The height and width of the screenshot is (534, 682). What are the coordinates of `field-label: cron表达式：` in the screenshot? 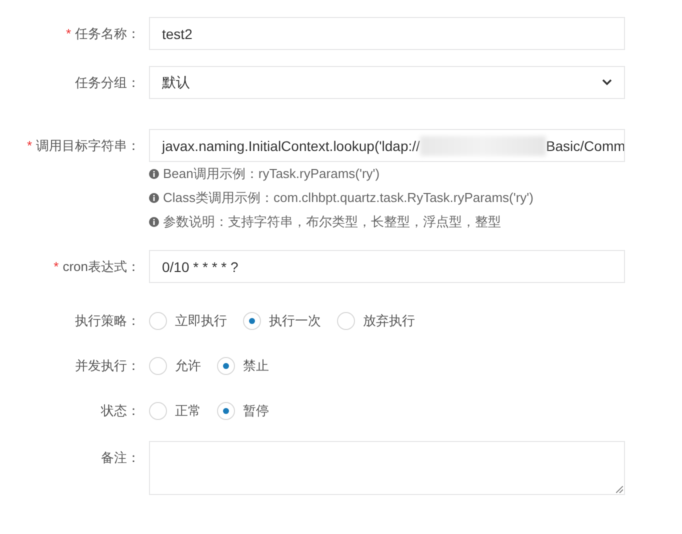 It's located at (101, 266).